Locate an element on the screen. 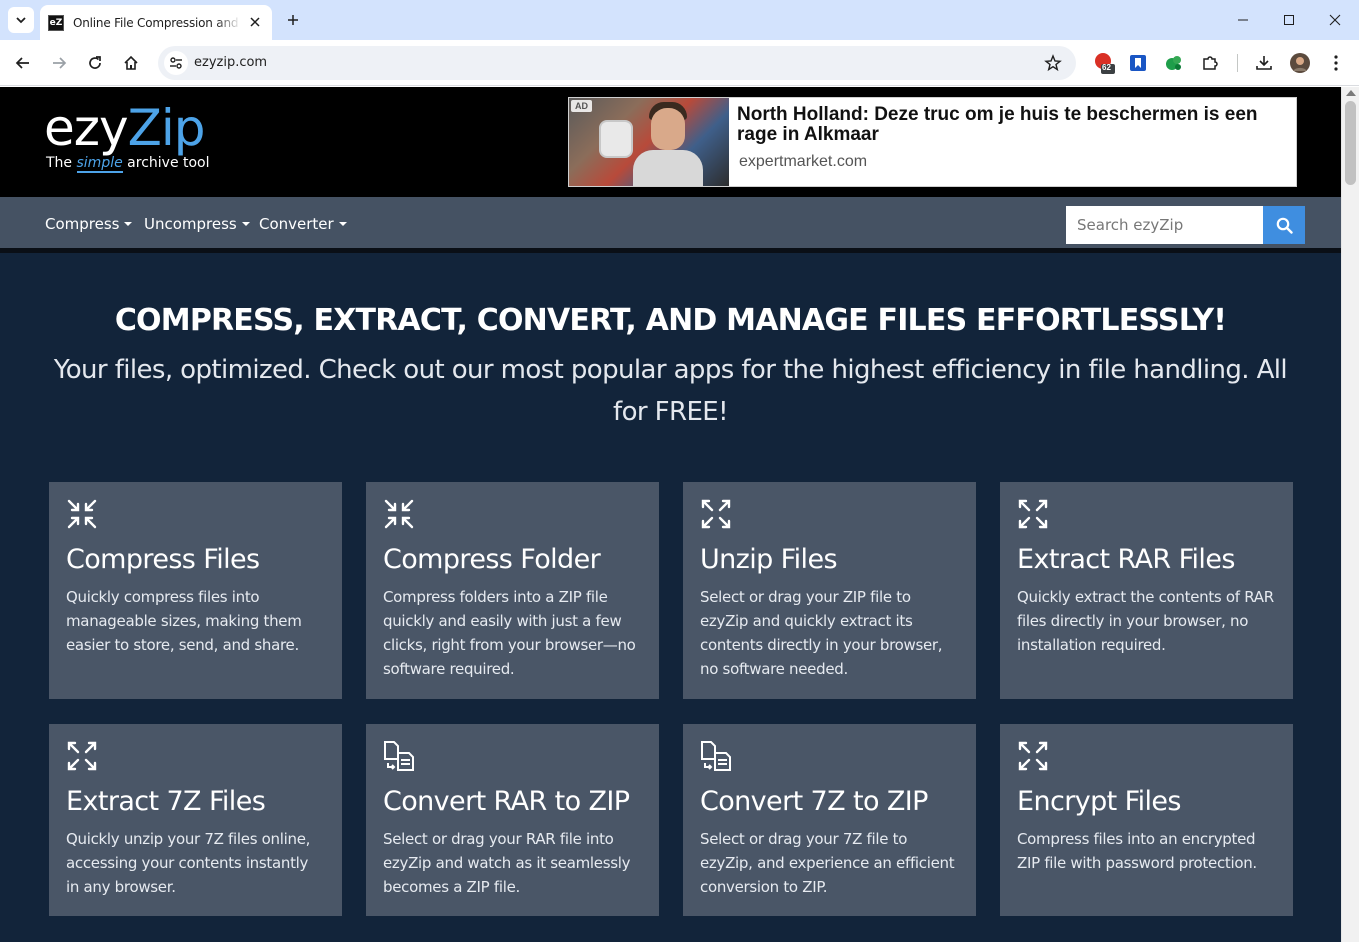 Image resolution: width=1359 pixels, height=942 pixels. logo-tagline: The simple archive tool is located at coordinates (128, 164).